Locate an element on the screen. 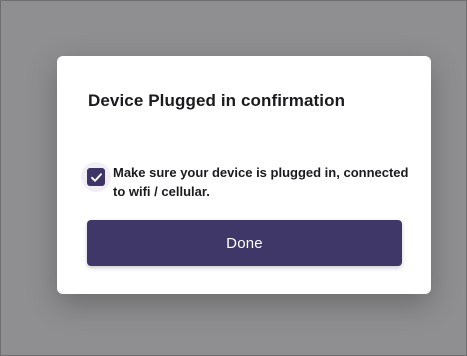  plugged-in-checkbox is located at coordinates (96, 177).